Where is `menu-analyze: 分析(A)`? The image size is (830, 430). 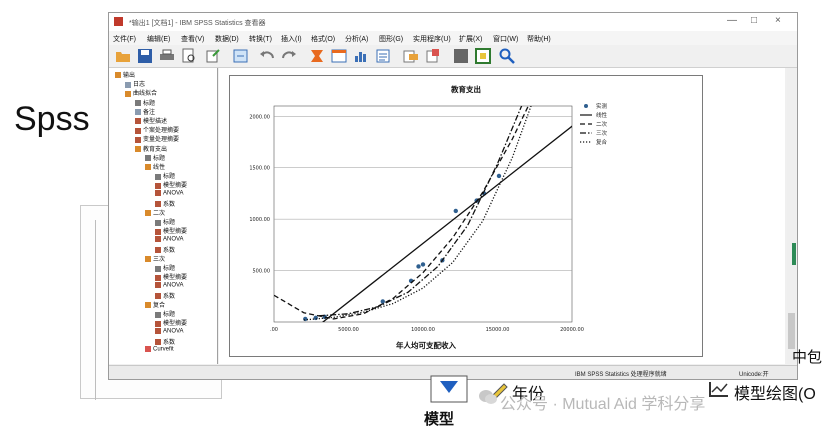
menu-analyze: 分析(A) is located at coordinates (356, 39).